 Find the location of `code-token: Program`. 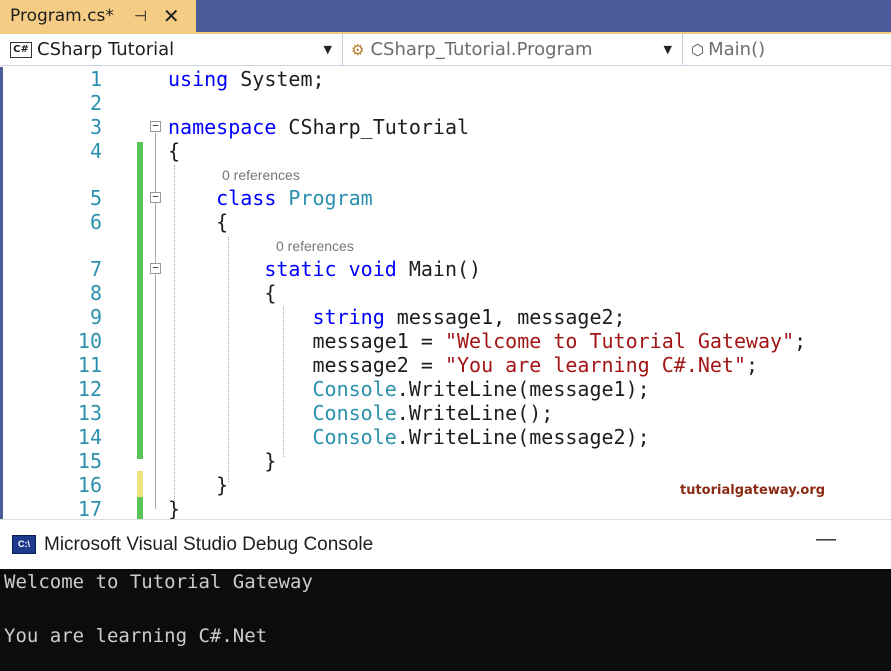

code-token: Program is located at coordinates (330, 198).